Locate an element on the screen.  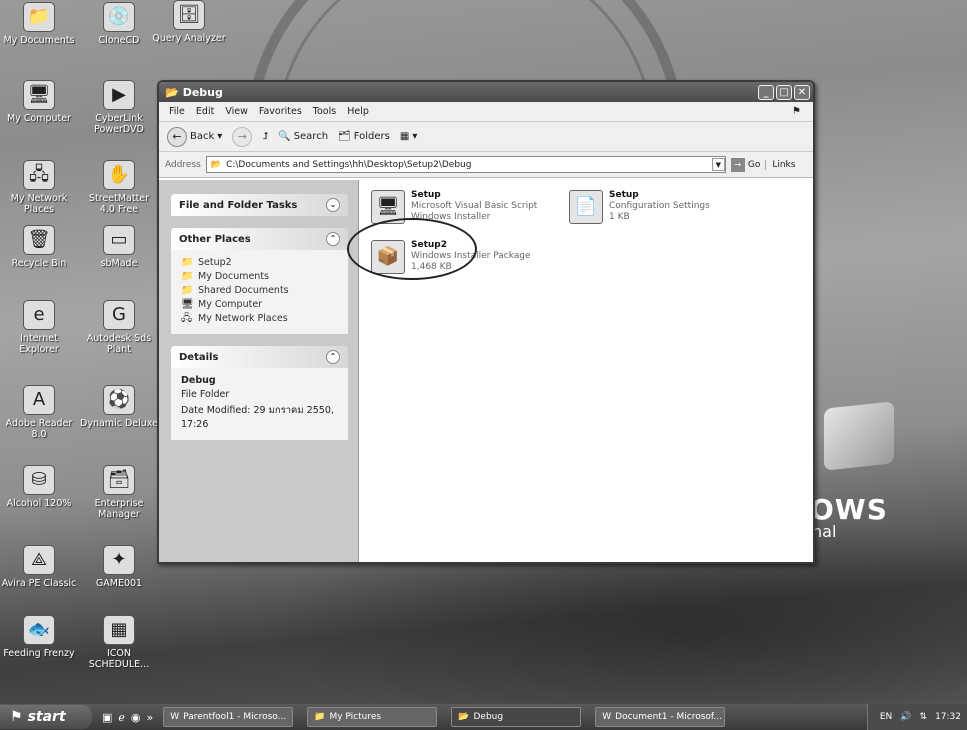
forward-button: → is located at coordinates (242, 136).